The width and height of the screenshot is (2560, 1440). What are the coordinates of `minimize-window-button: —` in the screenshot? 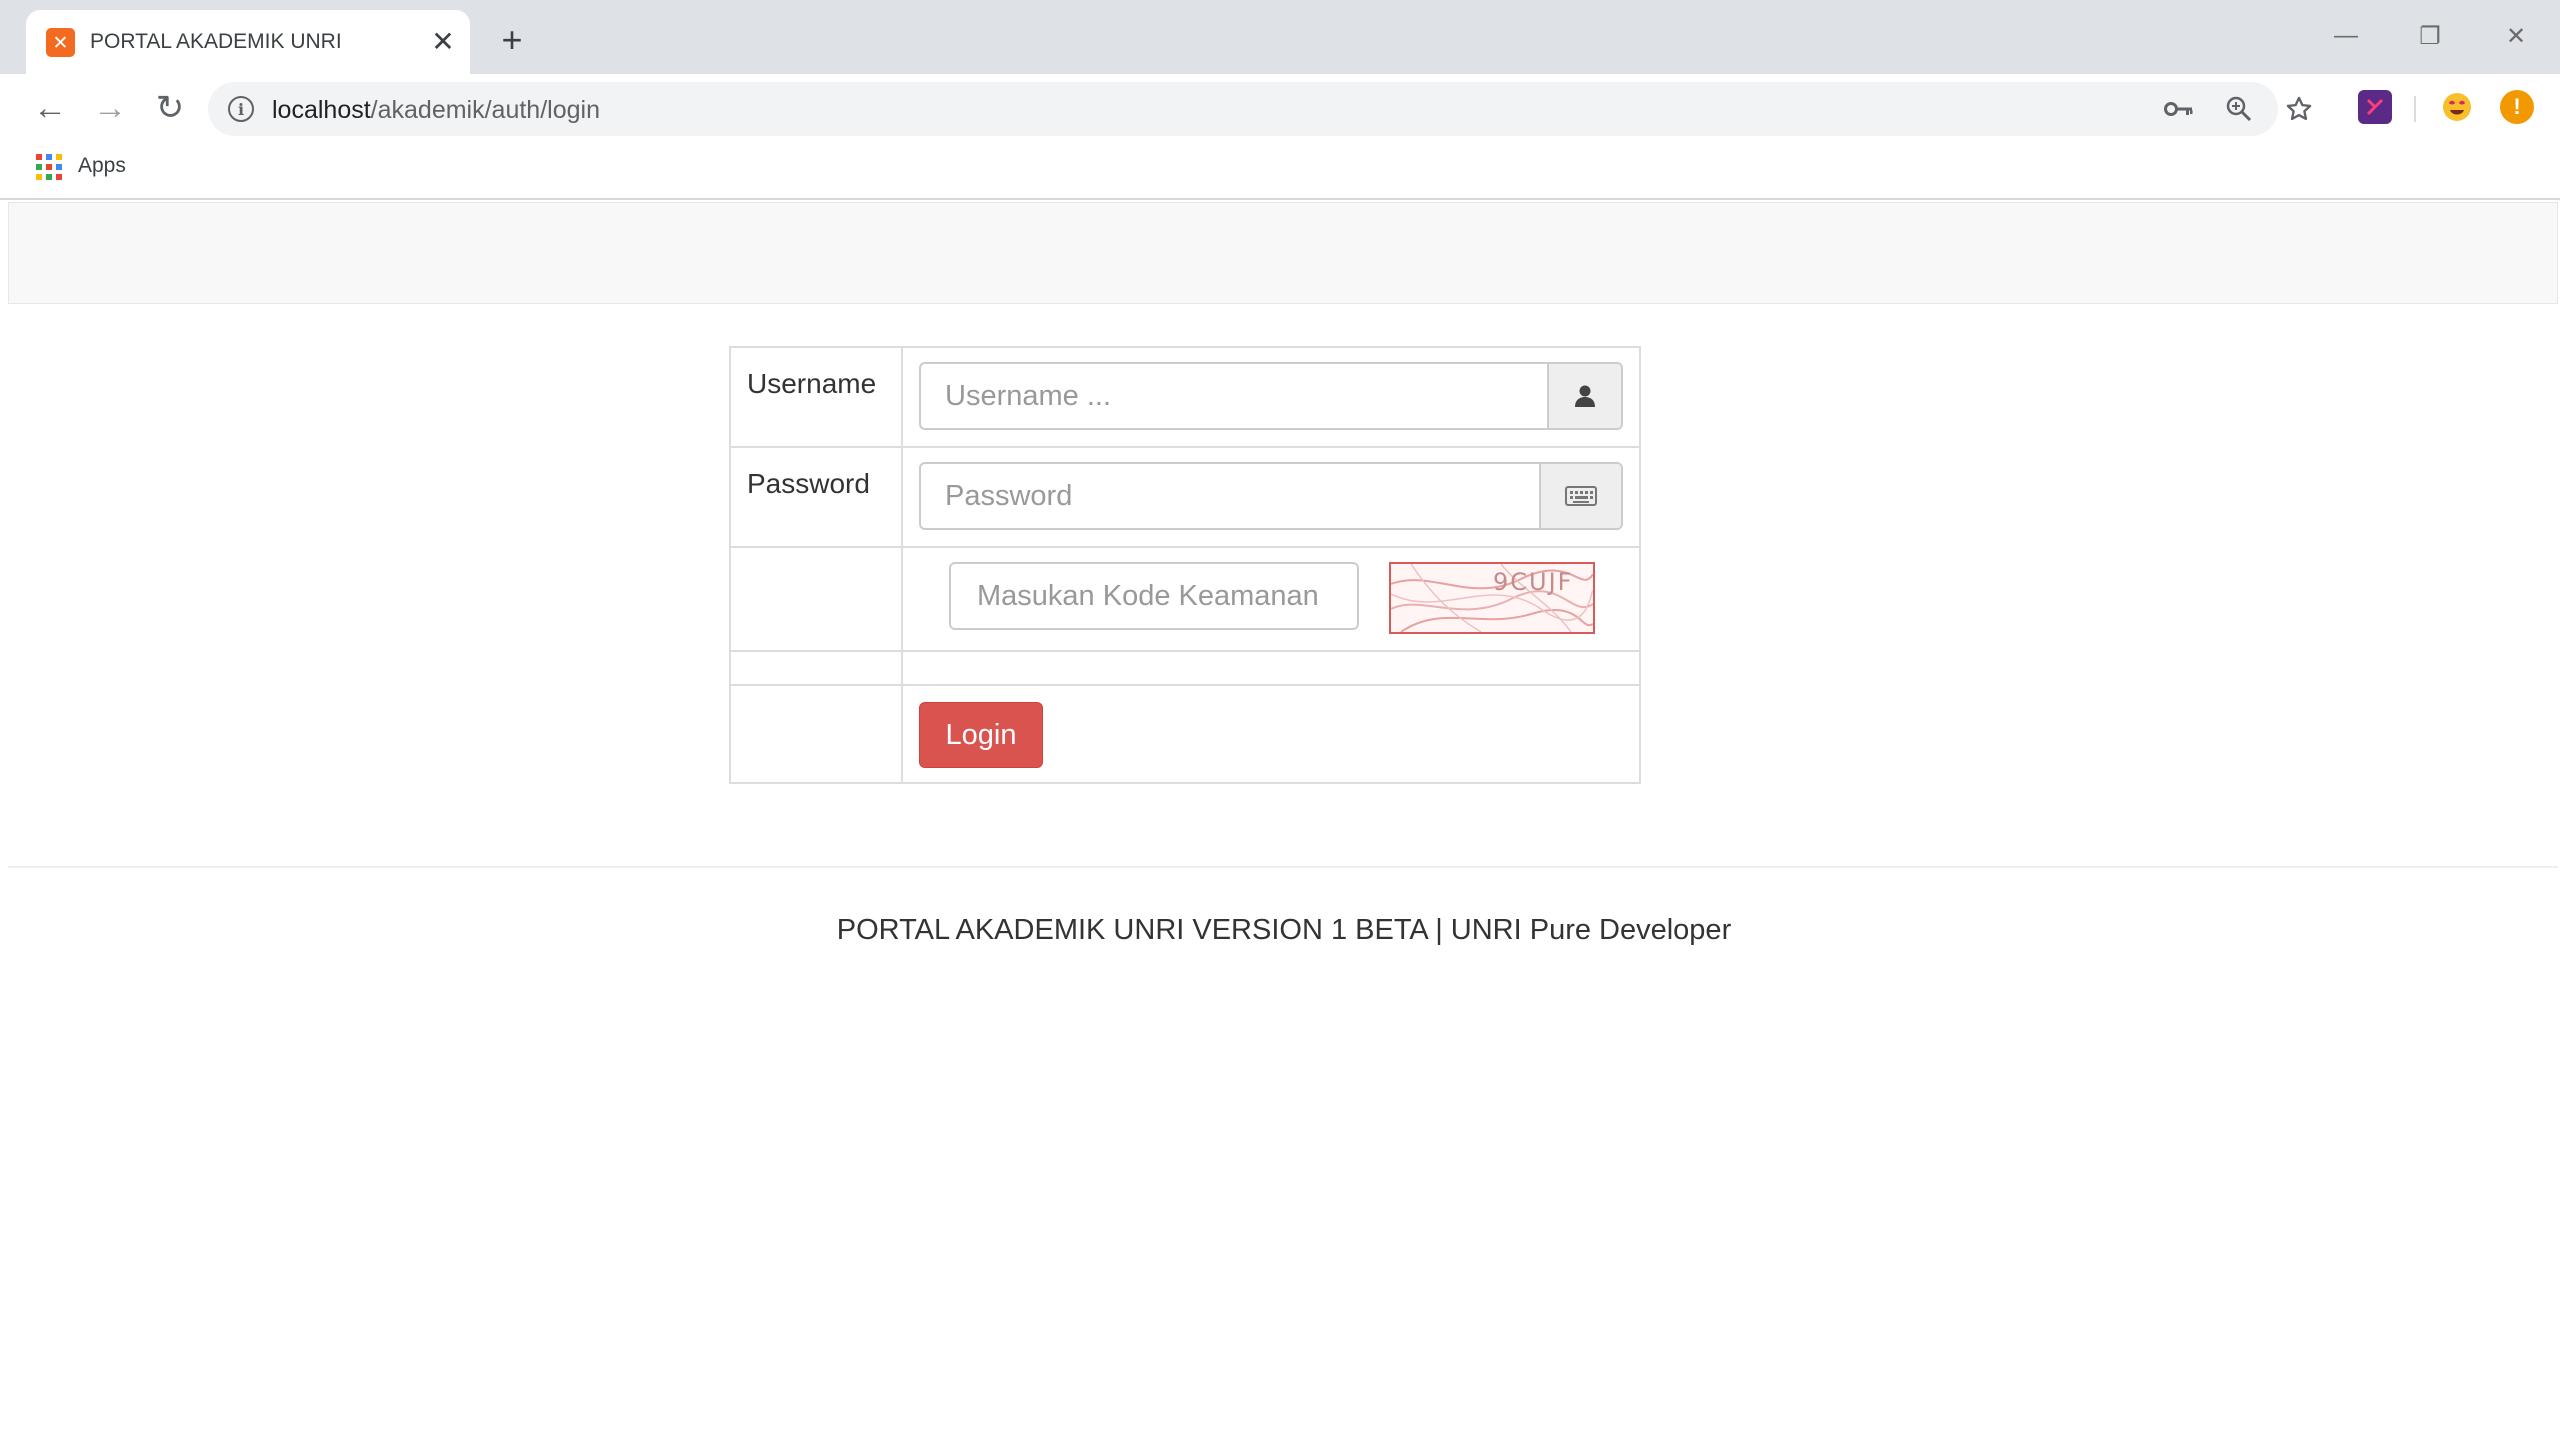 It's located at (2346, 36).